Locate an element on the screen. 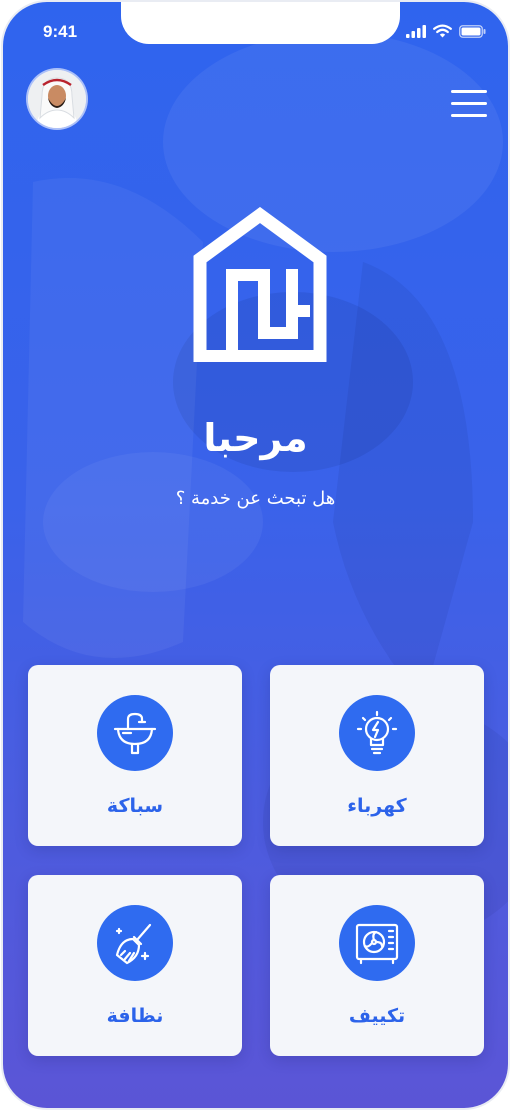  sink-icon is located at coordinates (135, 733).